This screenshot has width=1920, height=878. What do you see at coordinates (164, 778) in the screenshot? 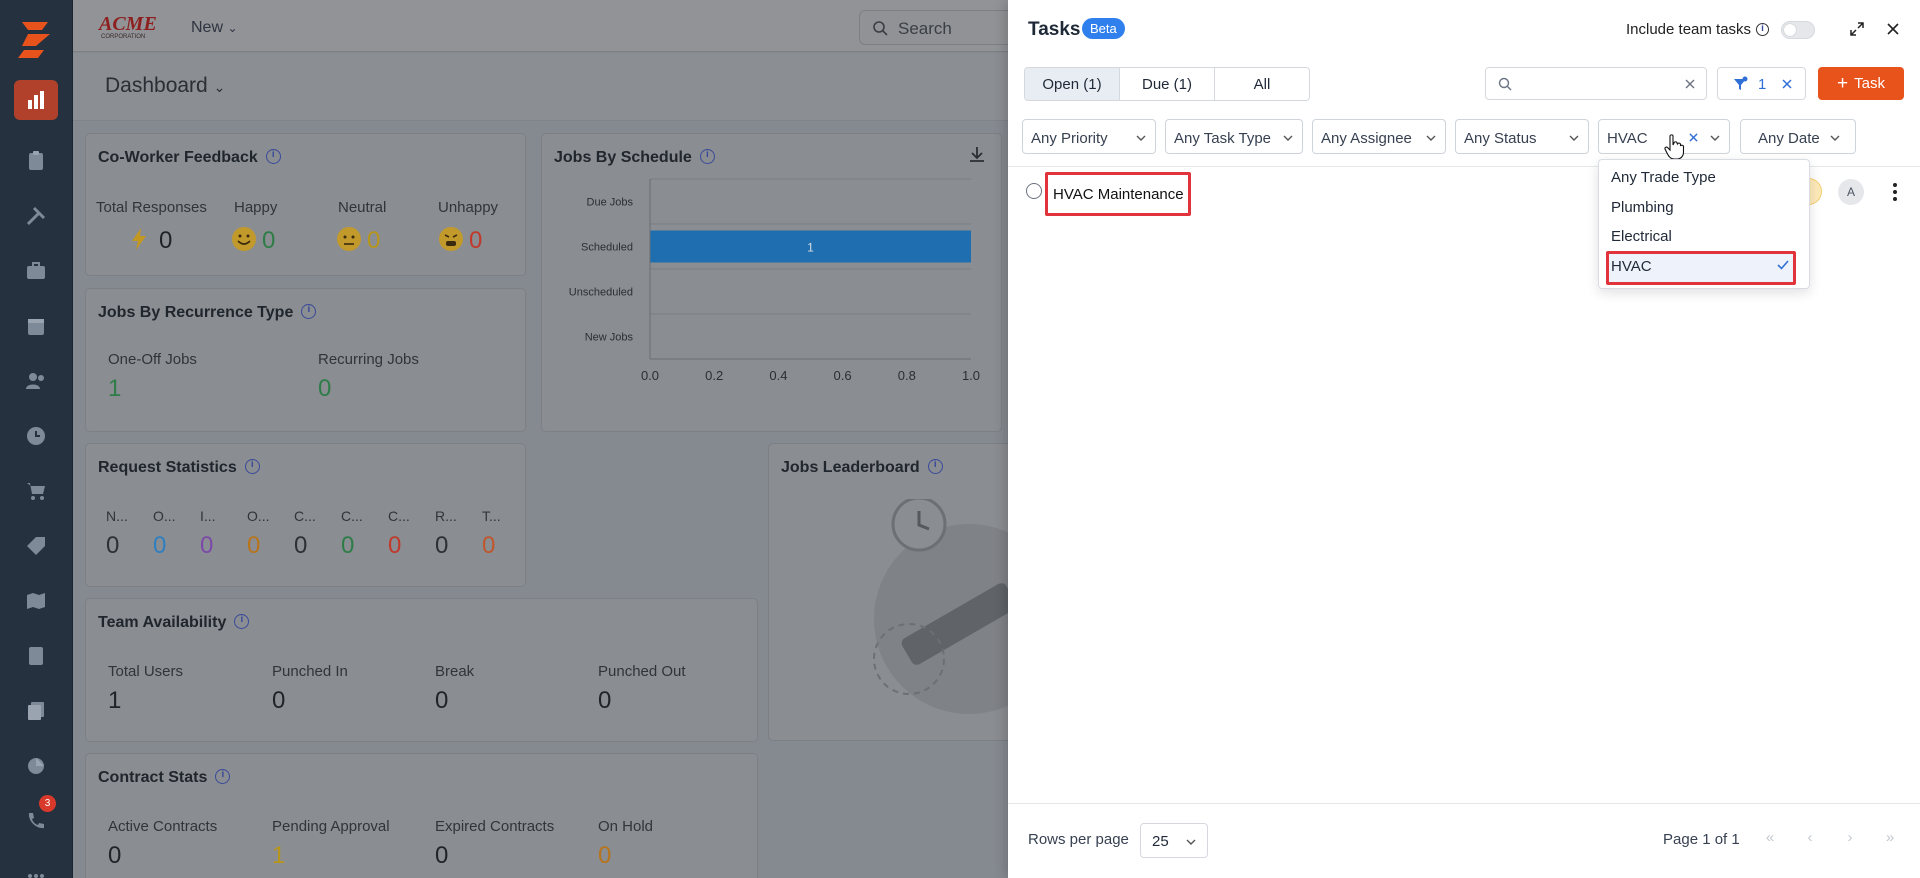
I see `card-title: Contract Stats` at bounding box center [164, 778].